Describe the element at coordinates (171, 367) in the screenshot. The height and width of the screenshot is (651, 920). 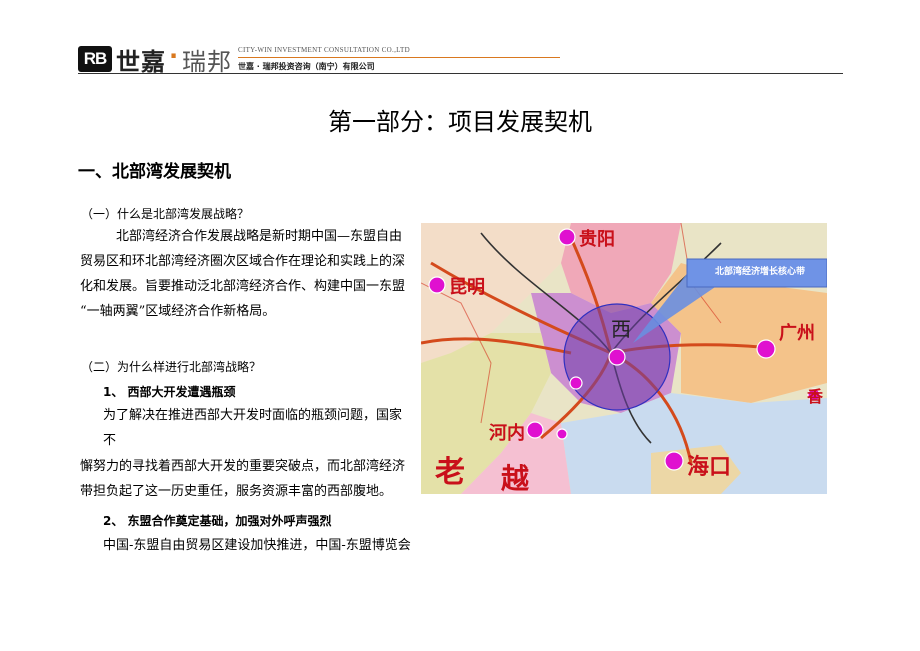
I see `question-2-title: （二）为什么样进行北部湾战略？` at that location.